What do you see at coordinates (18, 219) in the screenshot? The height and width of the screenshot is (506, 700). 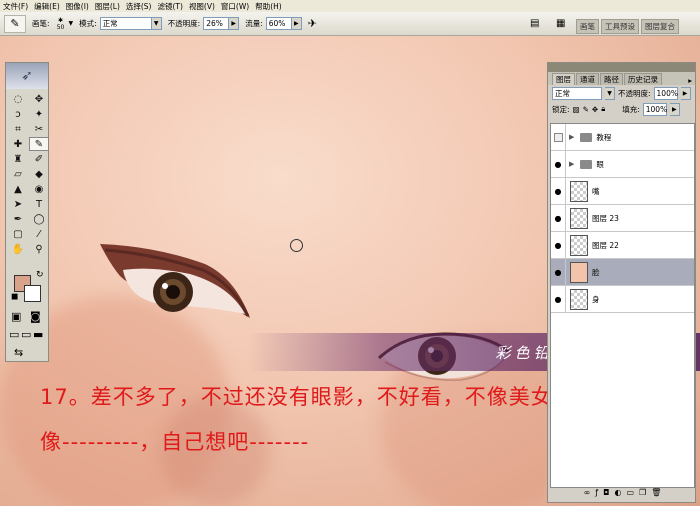 I see `pen-tool-icon: ✒` at bounding box center [18, 219].